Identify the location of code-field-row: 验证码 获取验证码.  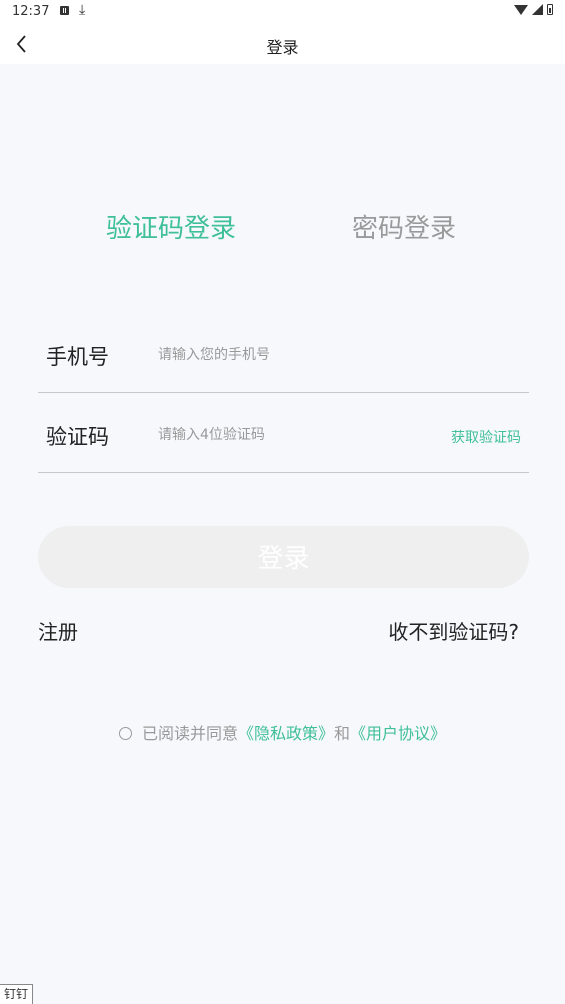
(283, 438).